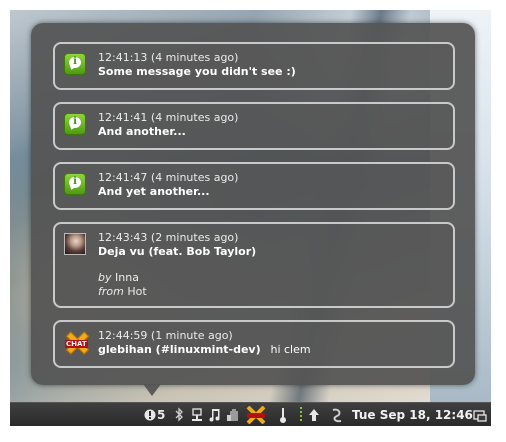 This screenshot has width=506, height=442. I want to click on update-arrow-icon, so click(314, 415).